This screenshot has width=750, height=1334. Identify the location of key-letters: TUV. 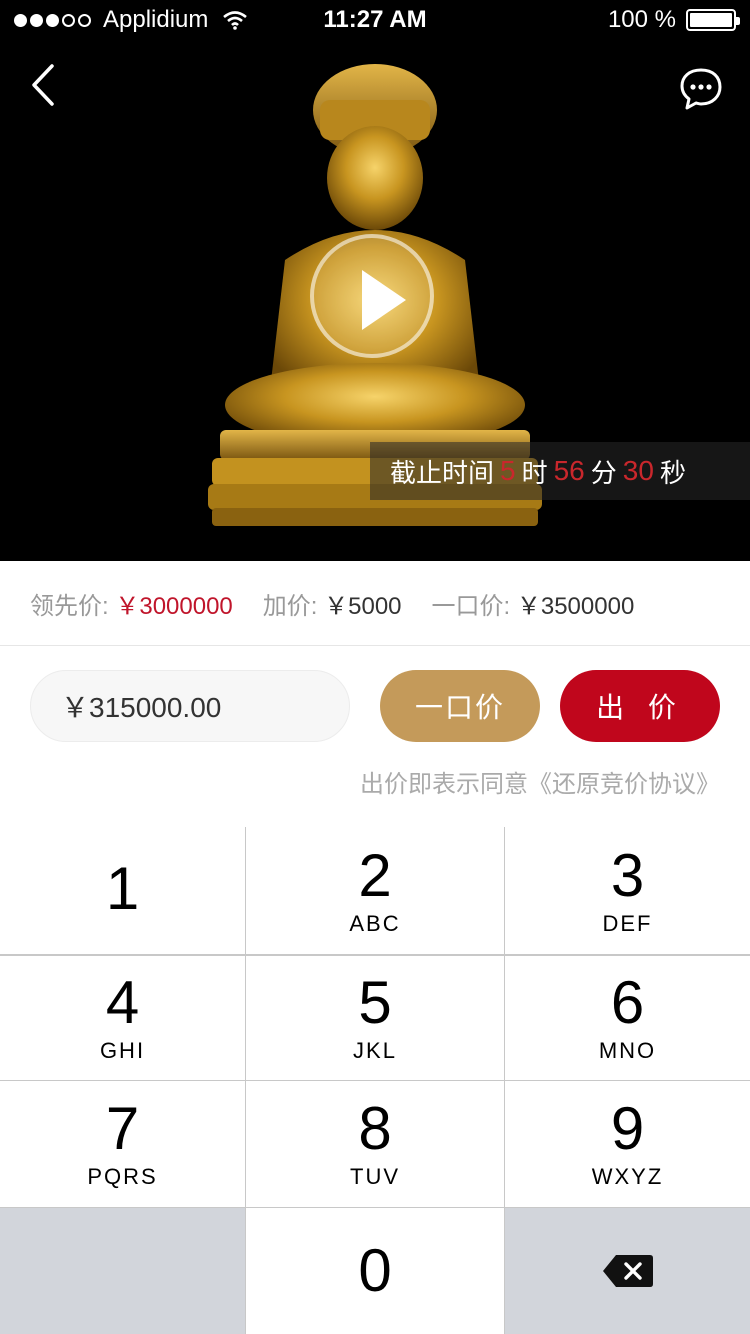
(375, 1176).